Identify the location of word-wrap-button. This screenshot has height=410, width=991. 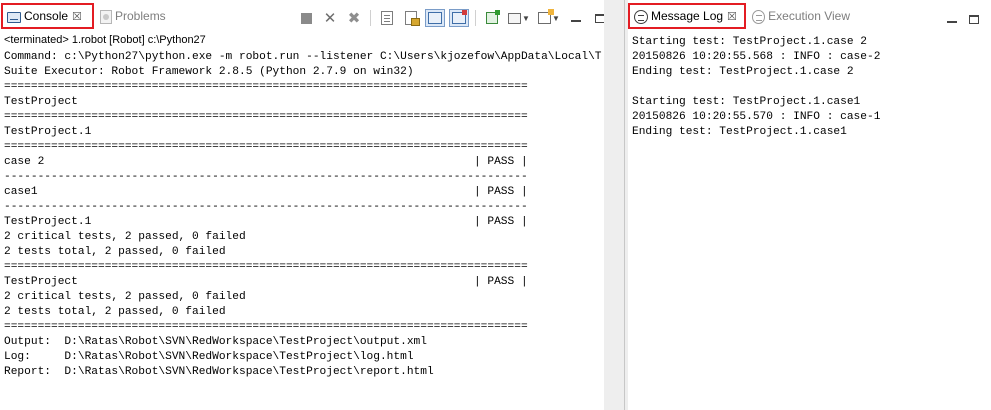
(435, 18).